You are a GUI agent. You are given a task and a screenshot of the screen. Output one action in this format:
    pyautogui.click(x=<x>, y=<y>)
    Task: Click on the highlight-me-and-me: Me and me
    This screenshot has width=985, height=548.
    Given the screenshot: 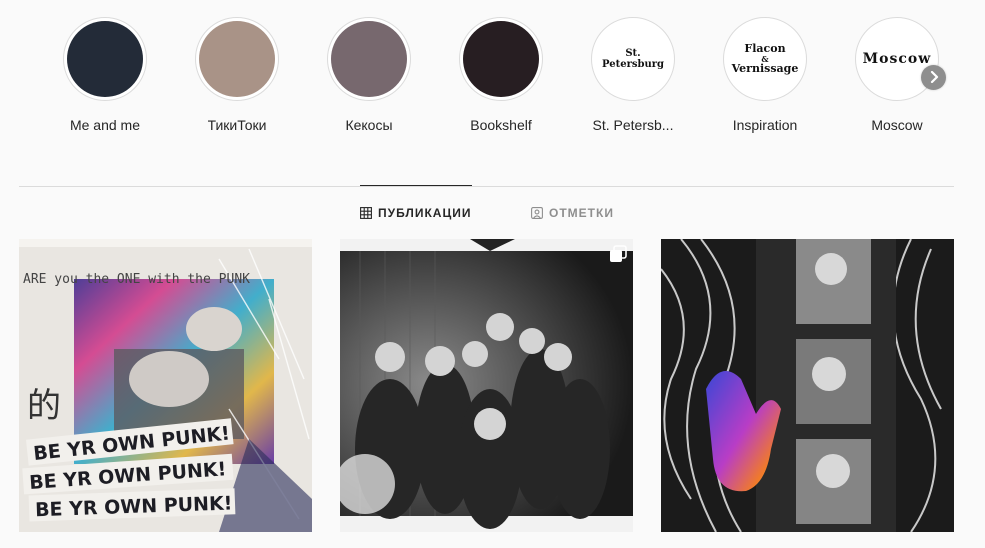 What is the action you would take?
    pyautogui.click(x=105, y=75)
    